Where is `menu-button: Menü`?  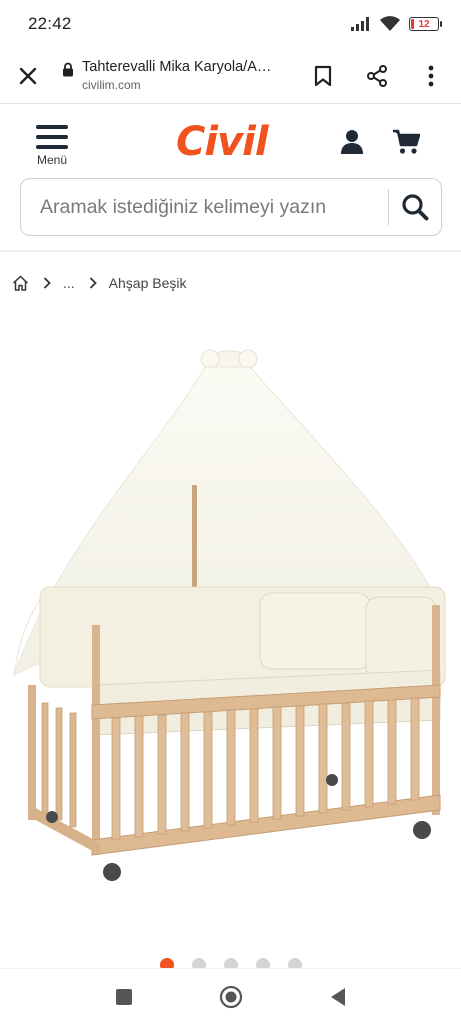 menu-button: Menü is located at coordinates (53, 146).